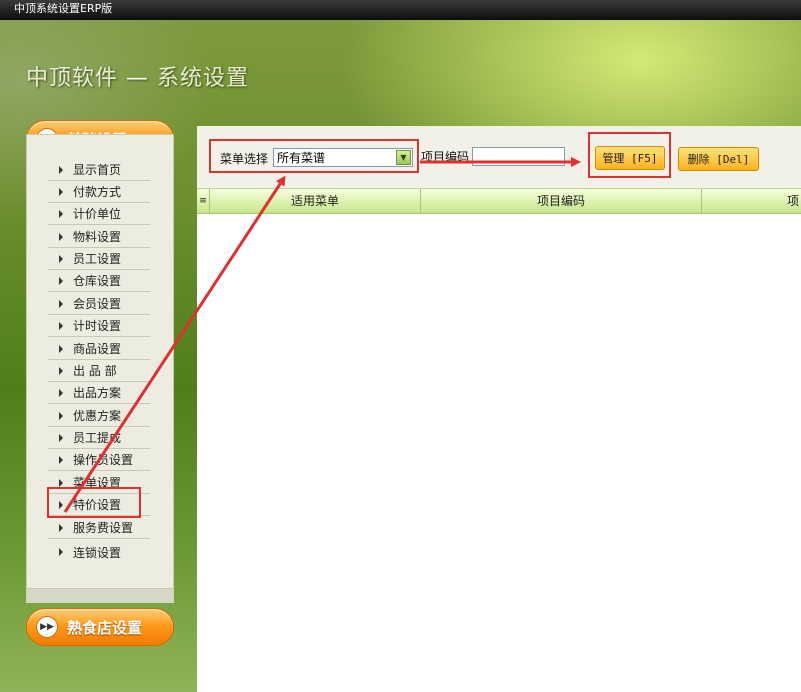 The image size is (801, 692). I want to click on nav-section-deli-settings: ▶▶ 熟食店设置, so click(100, 627).